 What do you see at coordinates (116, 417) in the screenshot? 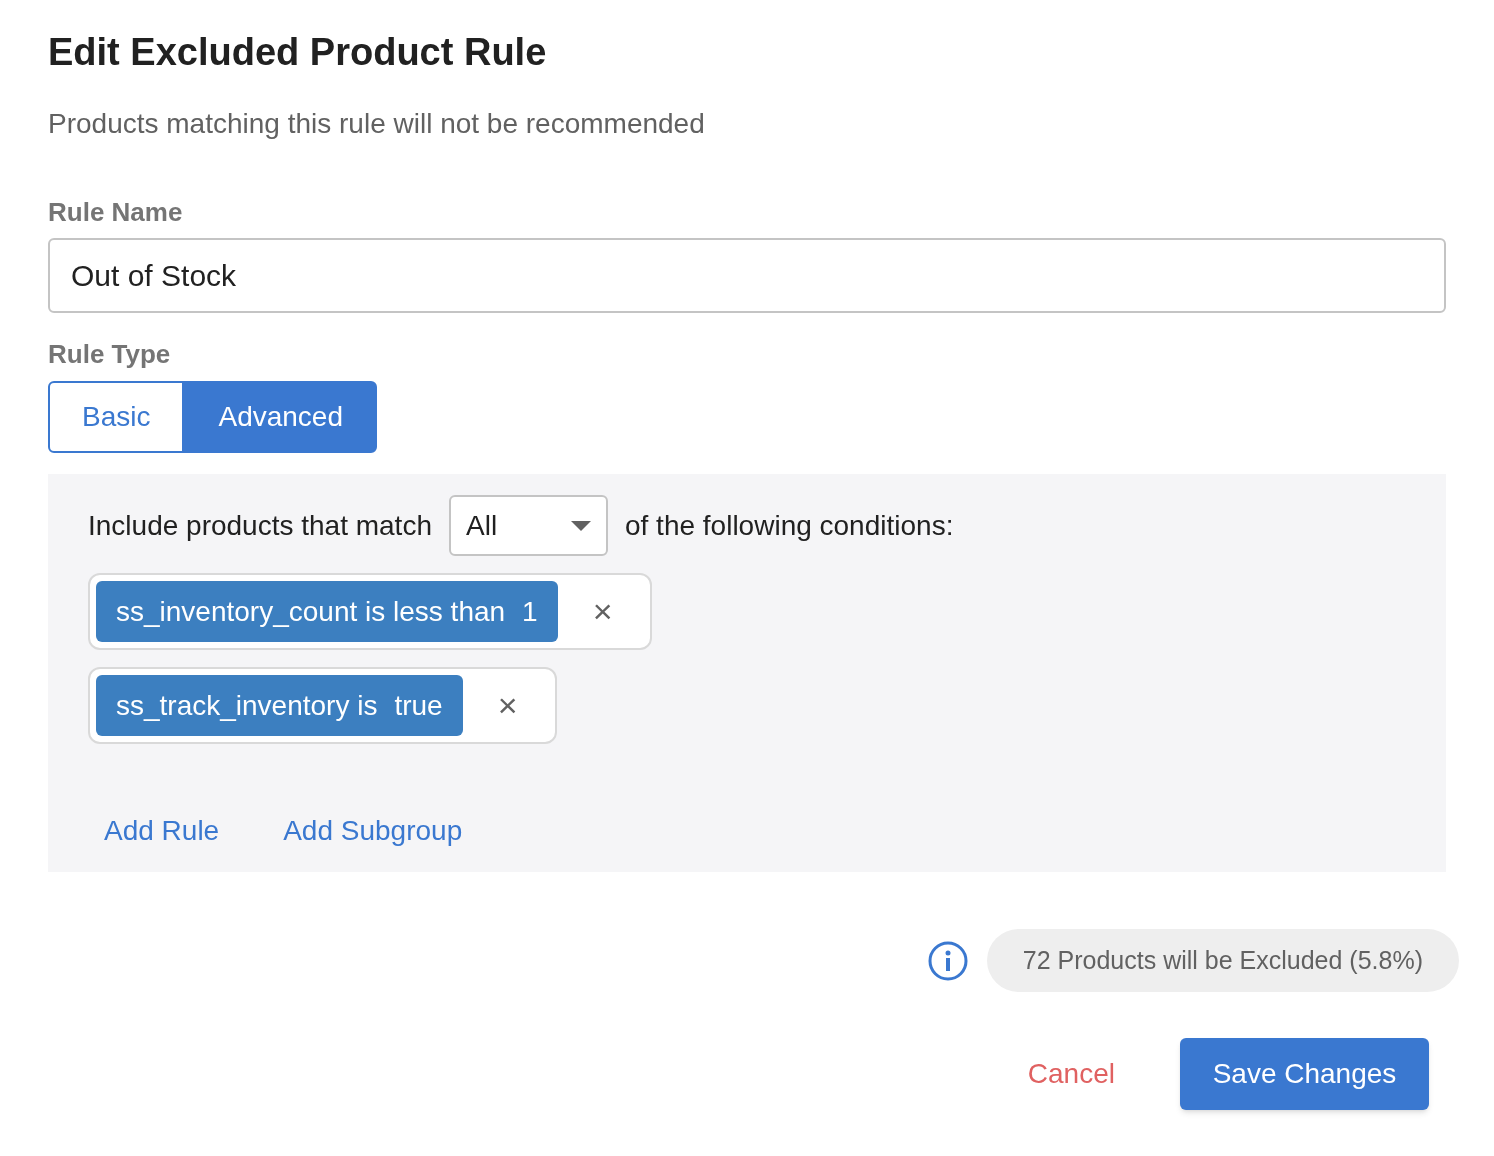
I see `rule-type-toggle: Basic` at bounding box center [116, 417].